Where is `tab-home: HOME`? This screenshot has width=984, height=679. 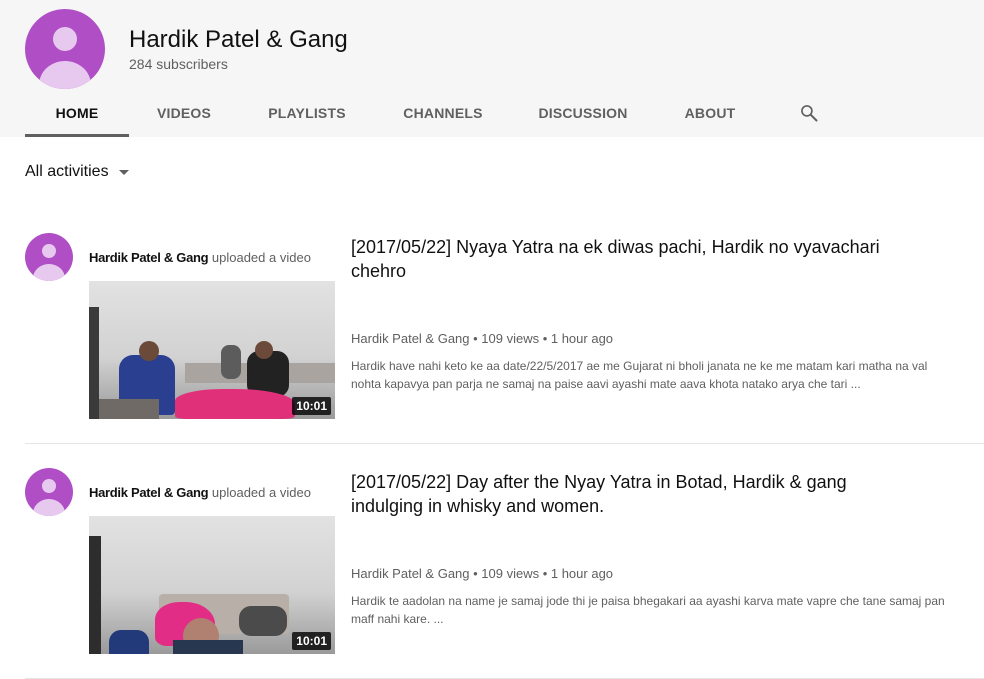 tab-home: HOME is located at coordinates (77, 113).